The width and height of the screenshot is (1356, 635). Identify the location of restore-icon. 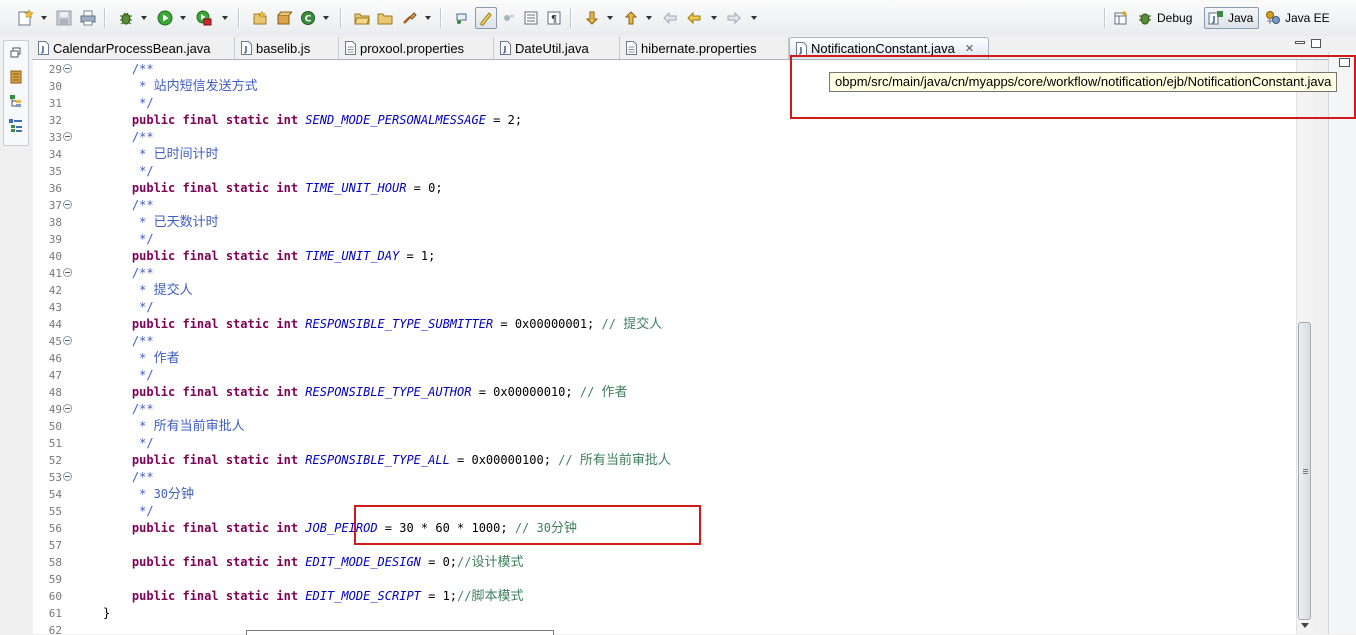
(16, 53).